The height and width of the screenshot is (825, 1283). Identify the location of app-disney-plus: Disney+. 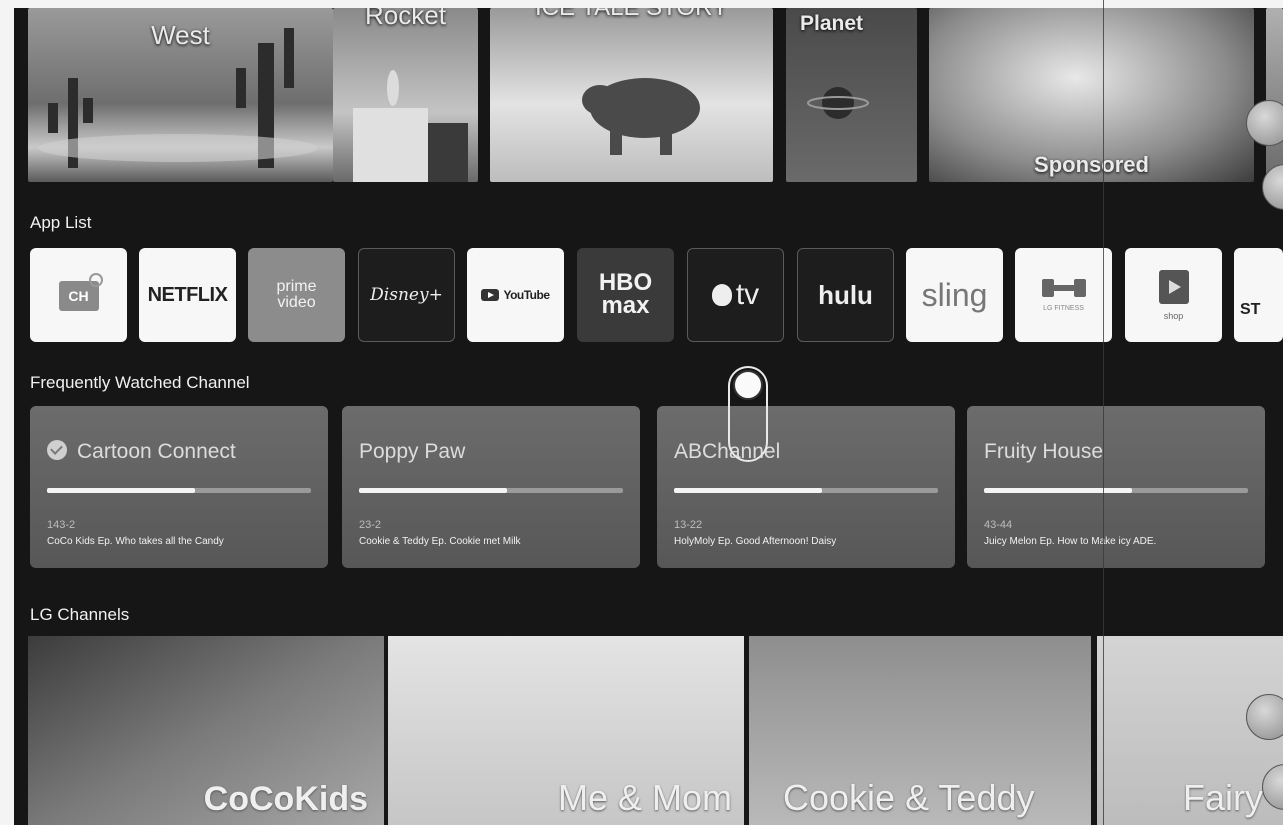
(406, 295).